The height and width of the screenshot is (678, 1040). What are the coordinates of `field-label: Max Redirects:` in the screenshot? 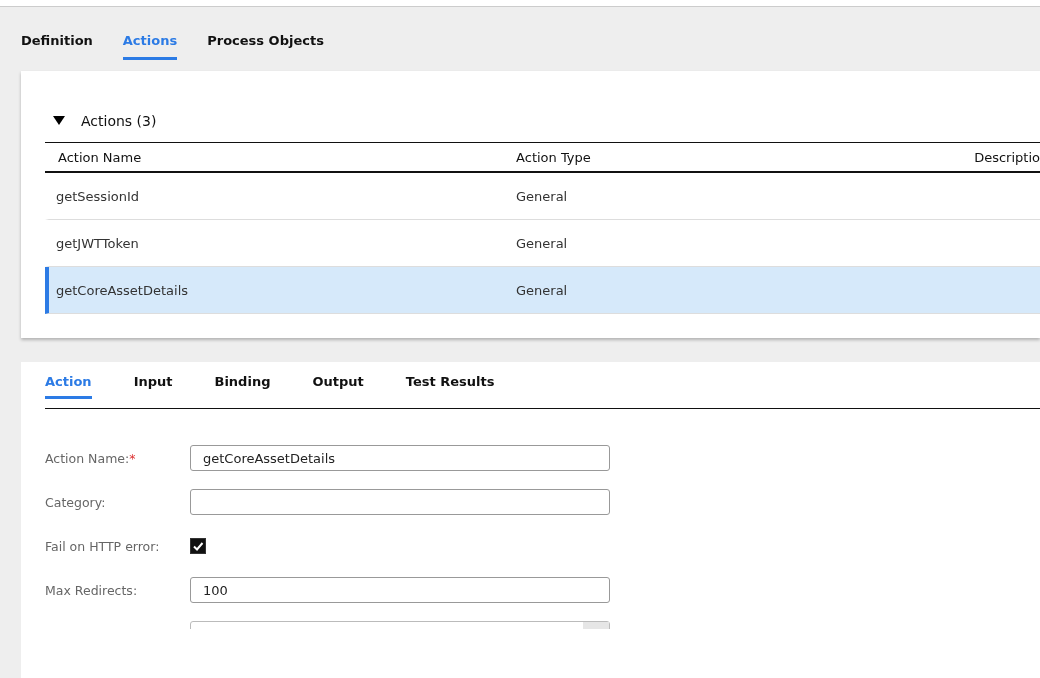 It's located at (92, 590).